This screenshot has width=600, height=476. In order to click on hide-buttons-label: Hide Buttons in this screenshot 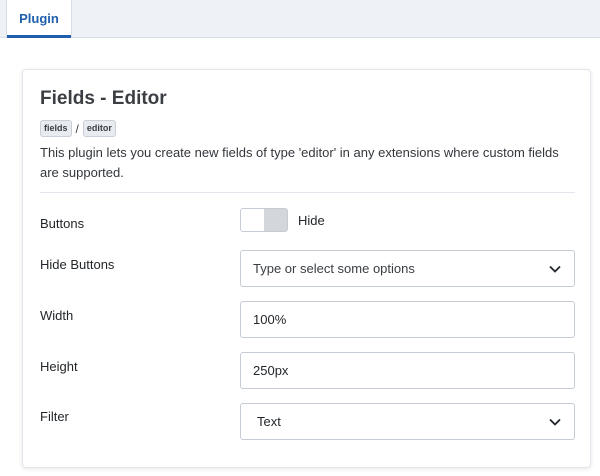, I will do `click(77, 264)`.